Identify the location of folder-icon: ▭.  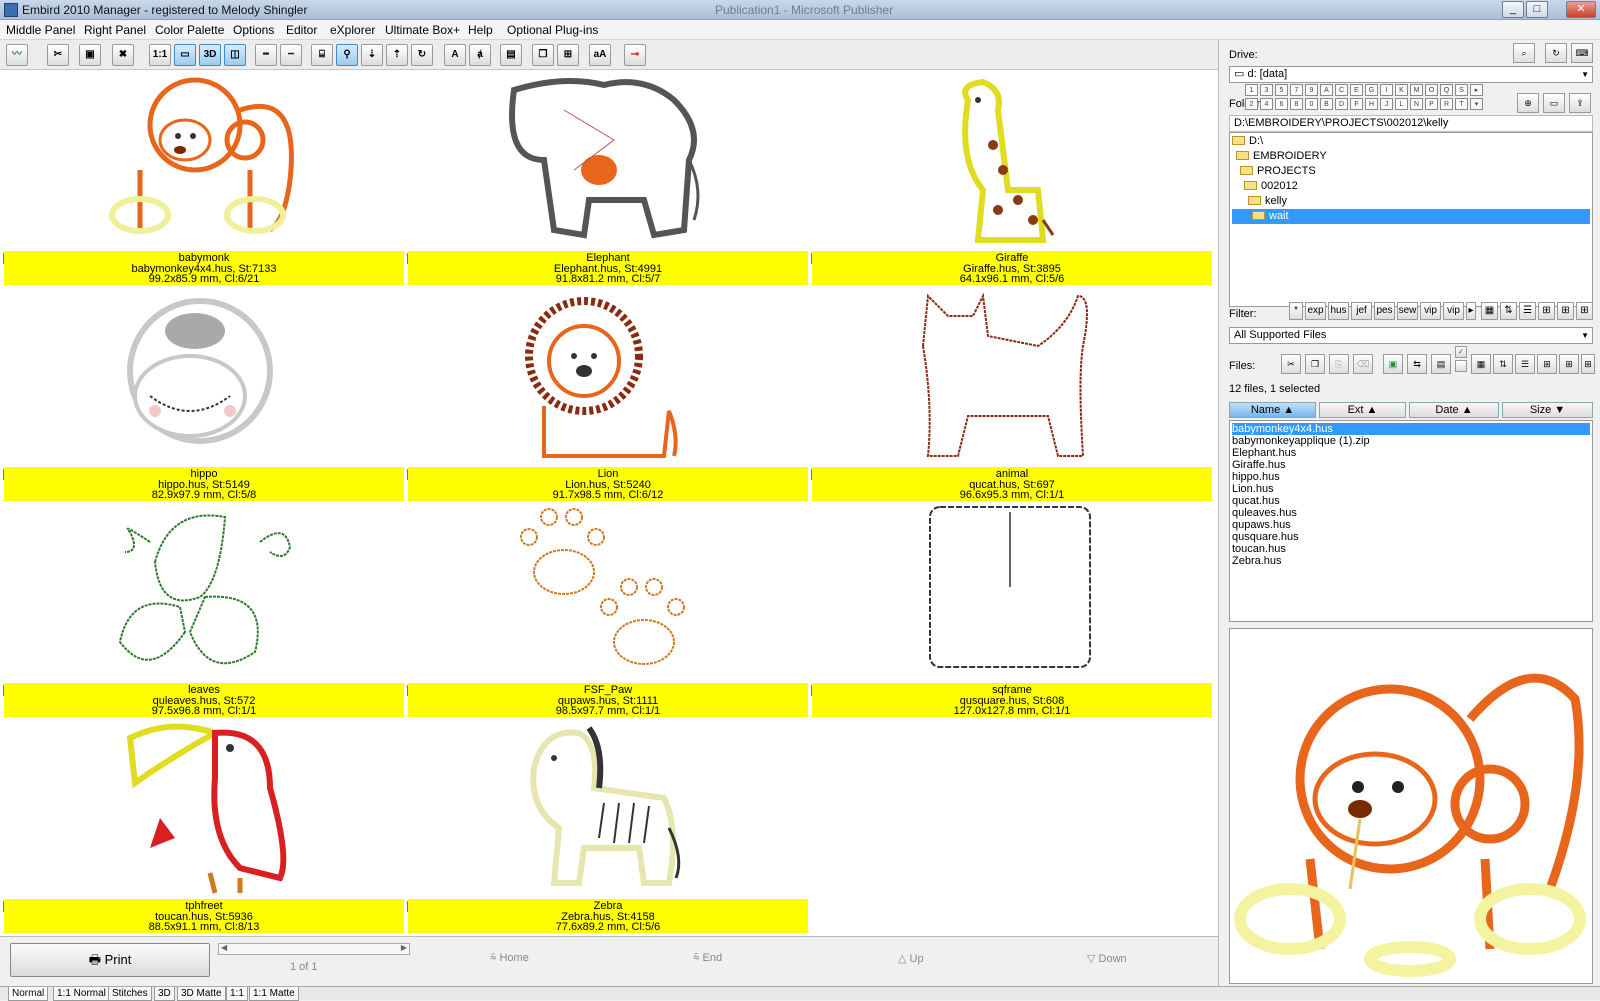
(1554, 103).